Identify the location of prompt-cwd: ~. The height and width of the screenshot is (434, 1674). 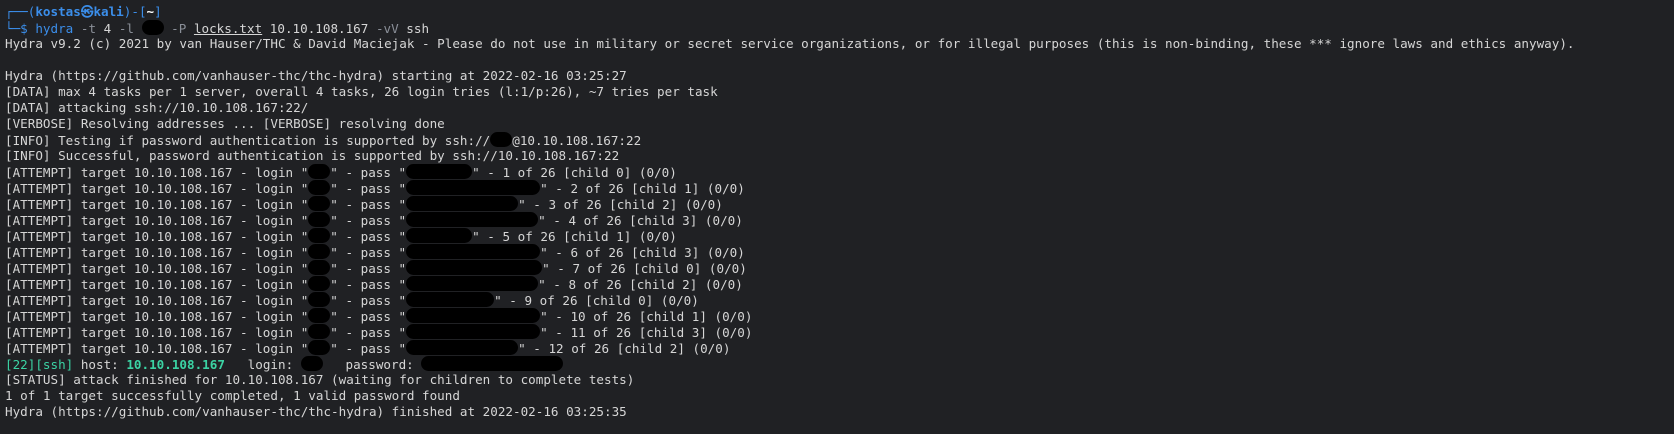
(150, 11).